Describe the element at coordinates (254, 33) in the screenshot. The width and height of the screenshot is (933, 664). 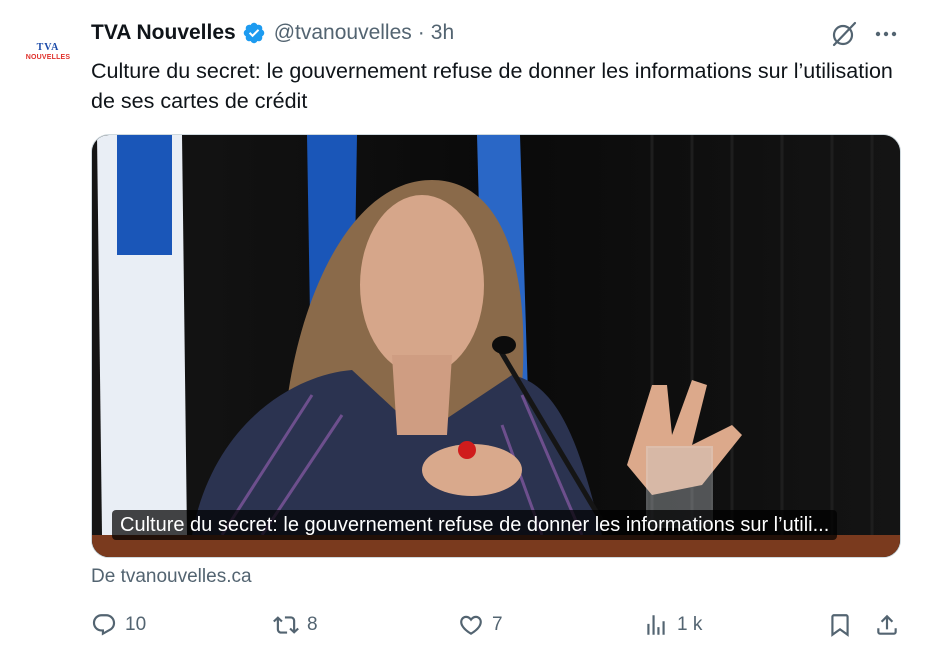
I see `verified-badge-icon` at that location.